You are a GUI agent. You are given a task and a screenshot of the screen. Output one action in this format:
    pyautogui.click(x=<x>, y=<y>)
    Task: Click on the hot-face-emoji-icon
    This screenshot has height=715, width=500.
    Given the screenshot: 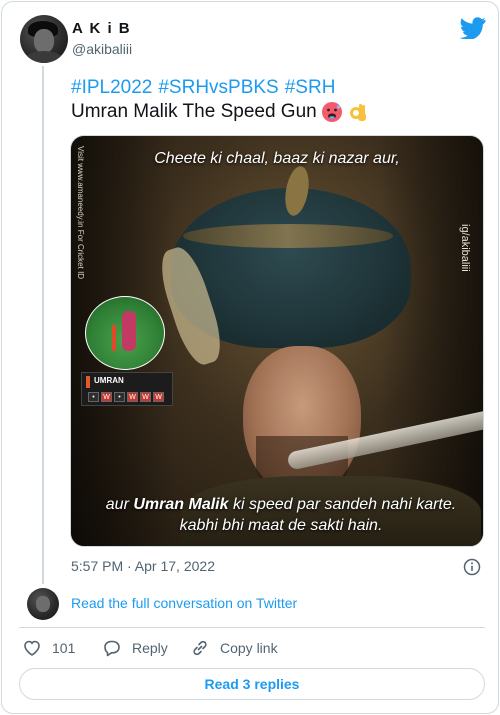 What is the action you would take?
    pyautogui.click(x=331, y=112)
    